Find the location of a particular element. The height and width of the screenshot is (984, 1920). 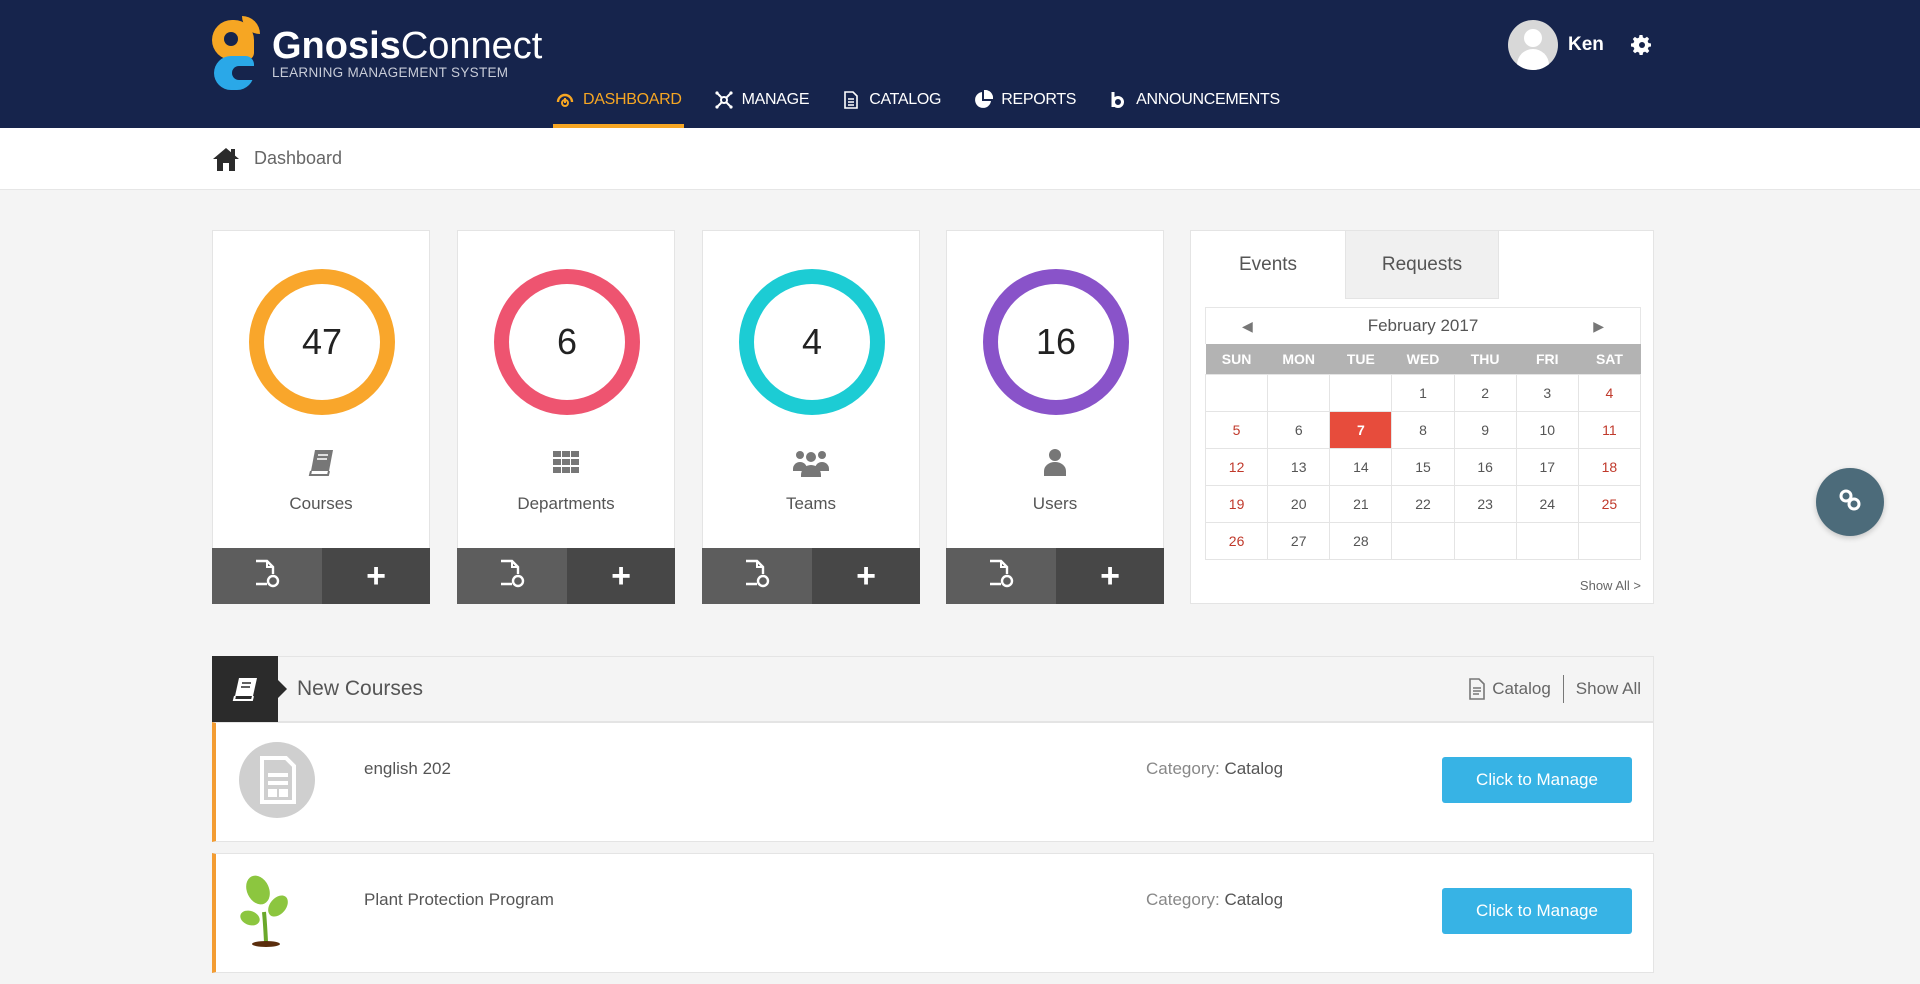

calendar-day: 13 is located at coordinates (1299, 466).